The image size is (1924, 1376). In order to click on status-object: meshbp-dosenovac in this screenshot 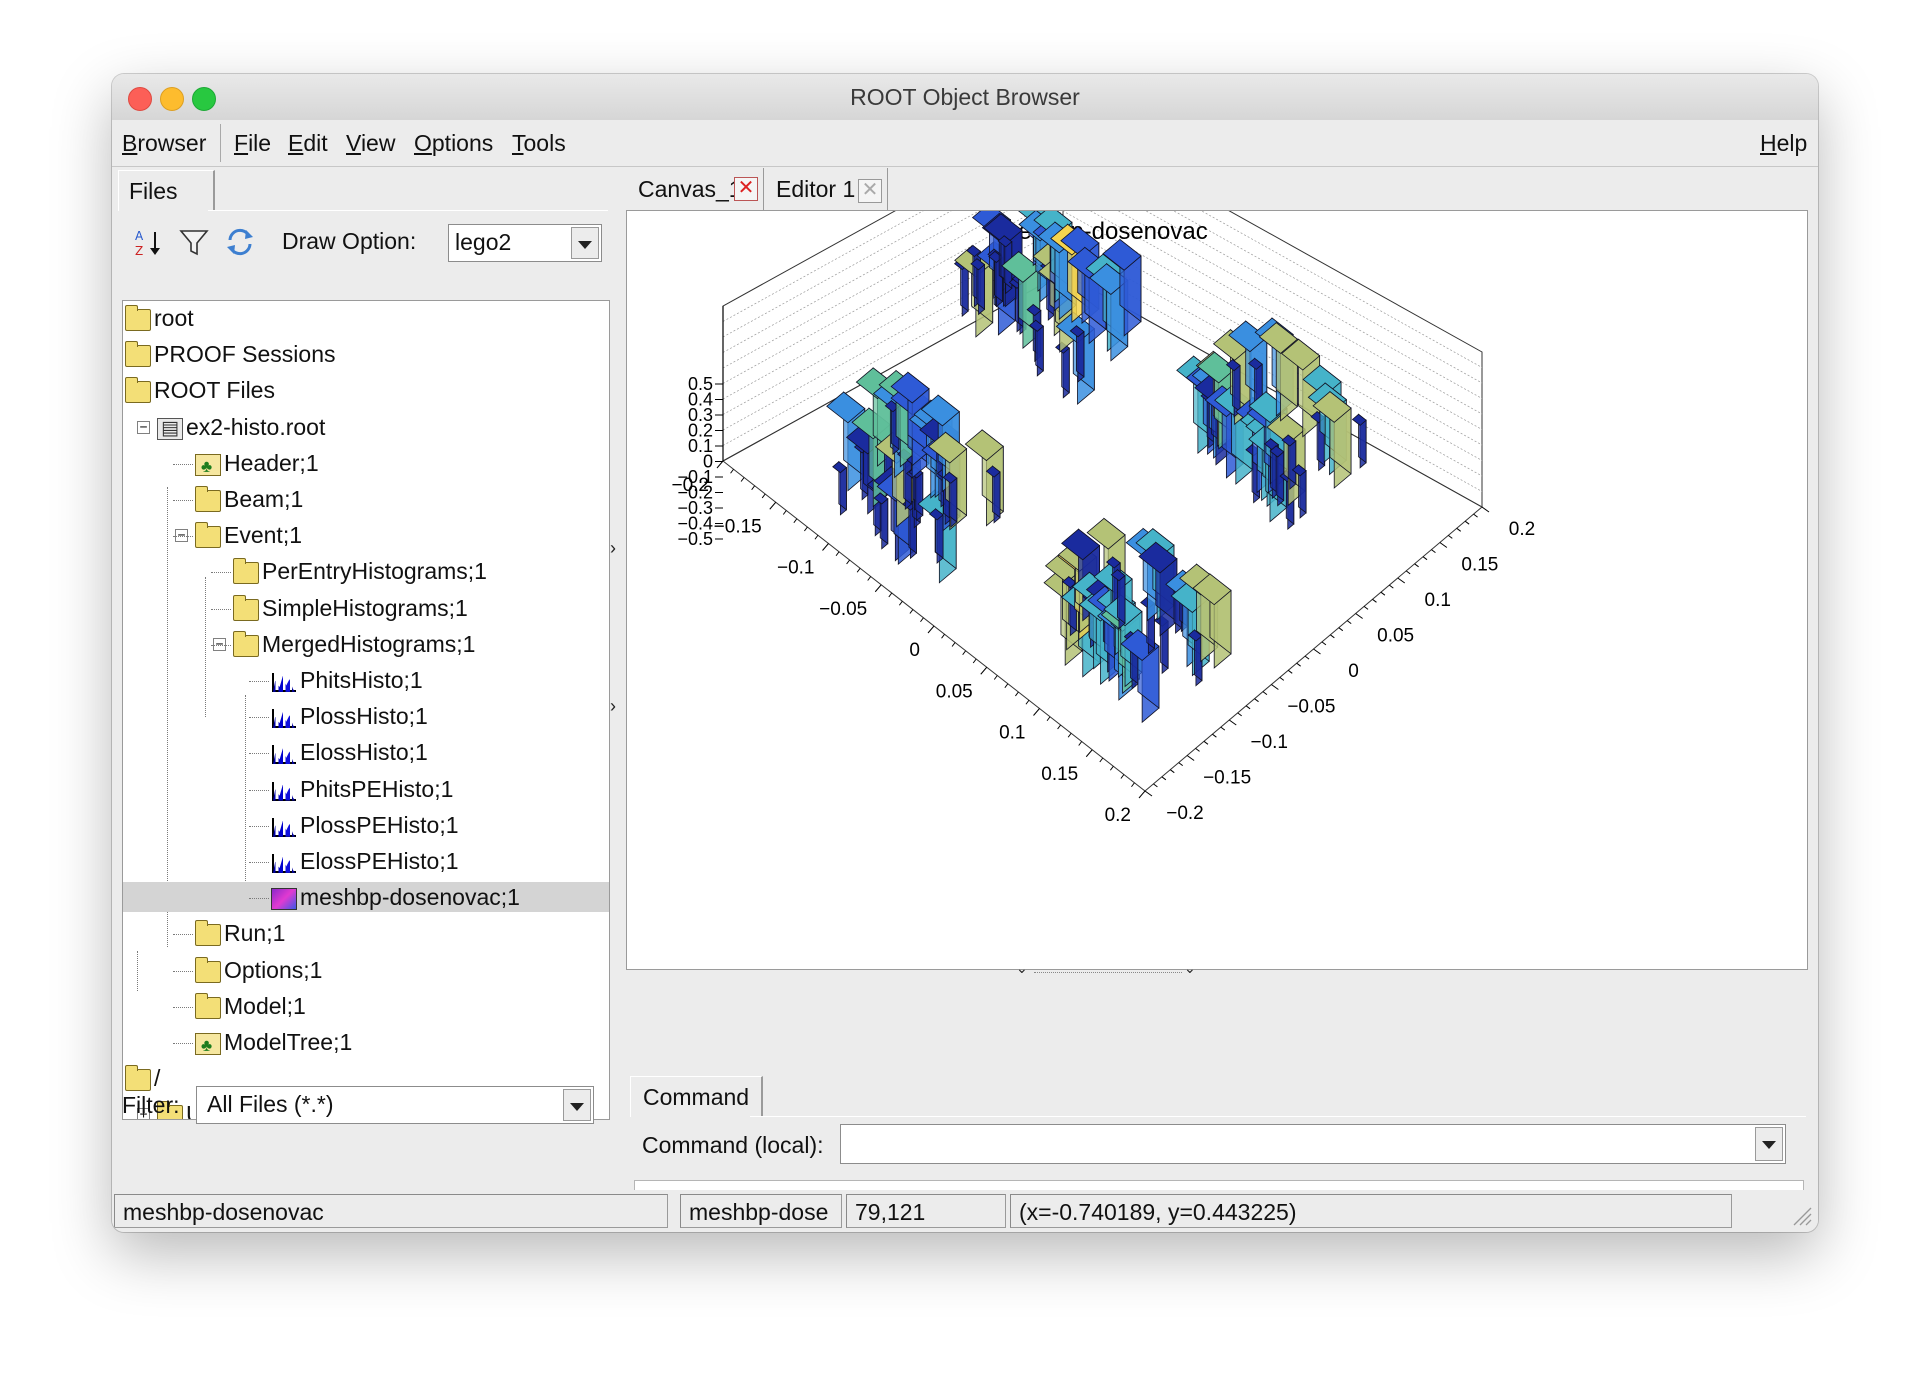, I will do `click(391, 1211)`.